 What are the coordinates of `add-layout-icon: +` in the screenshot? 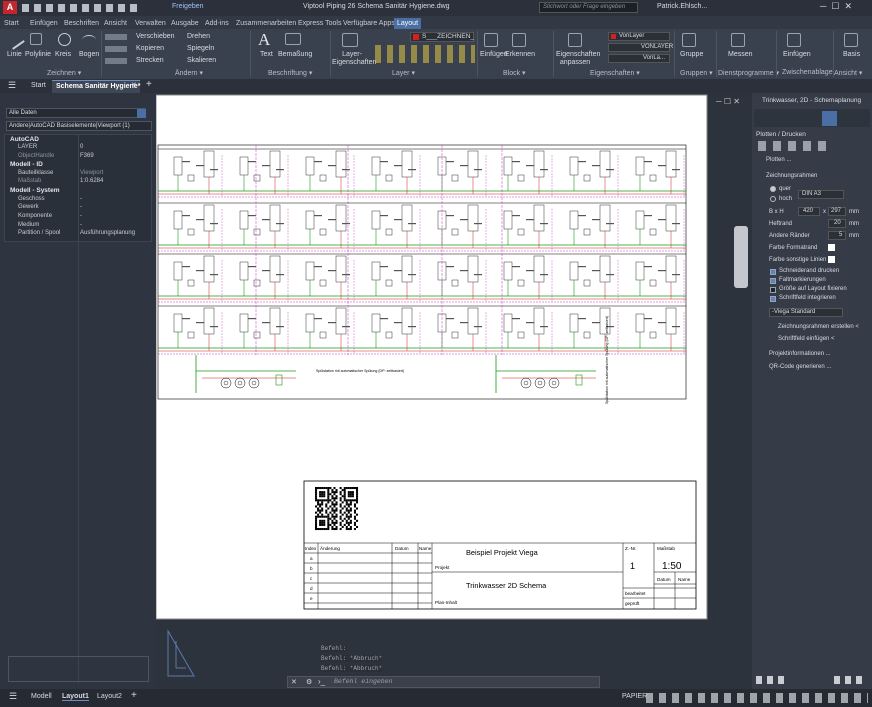 It's located at (134, 695).